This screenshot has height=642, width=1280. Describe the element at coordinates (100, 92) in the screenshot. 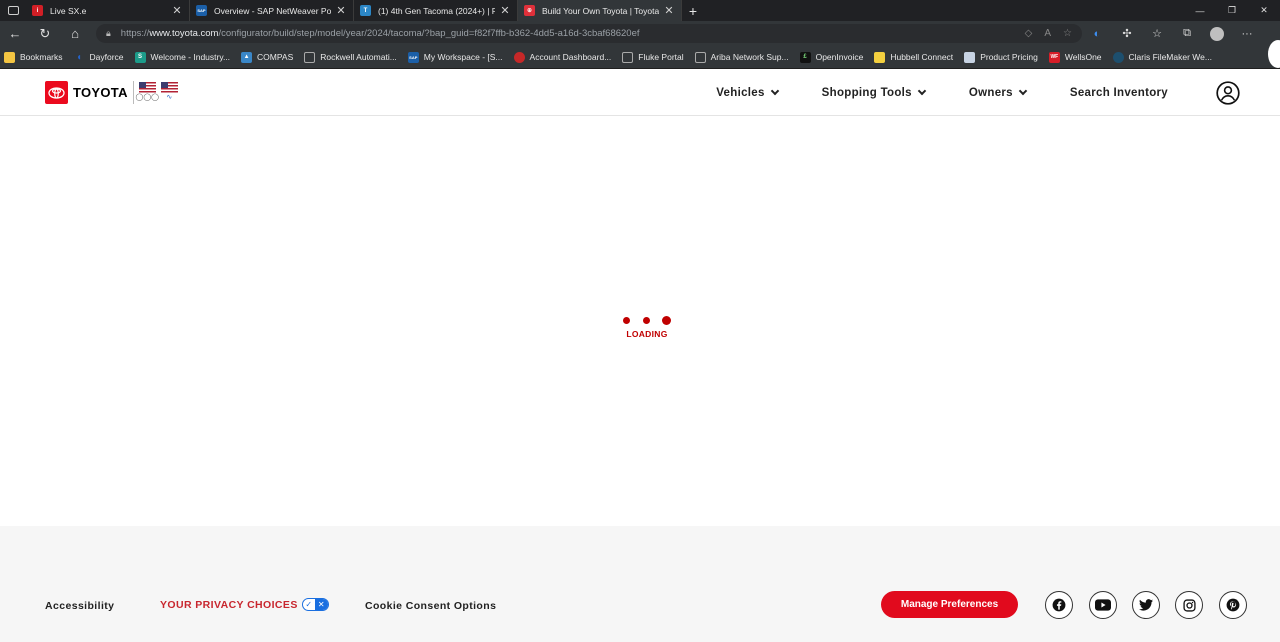

I see `brand-wordmark: TOYOTA` at that location.